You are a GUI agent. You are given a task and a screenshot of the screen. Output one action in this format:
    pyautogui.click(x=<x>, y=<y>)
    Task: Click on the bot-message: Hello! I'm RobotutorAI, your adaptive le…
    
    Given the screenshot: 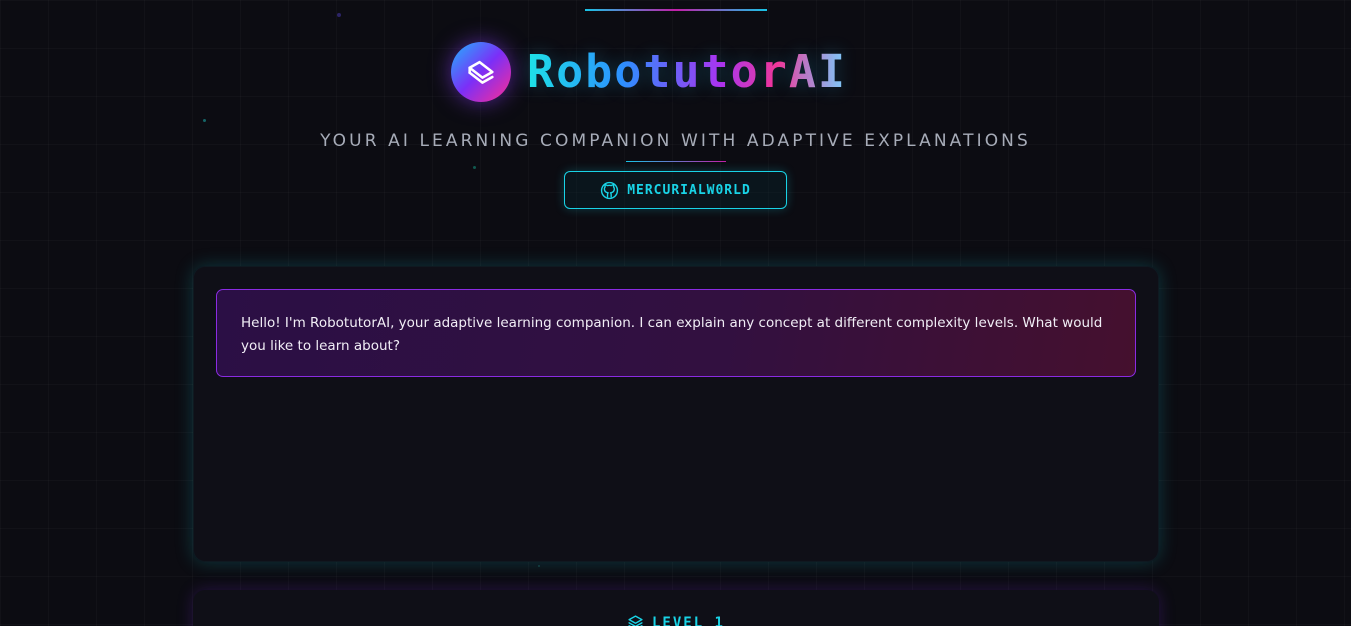 What is the action you would take?
    pyautogui.click(x=676, y=333)
    